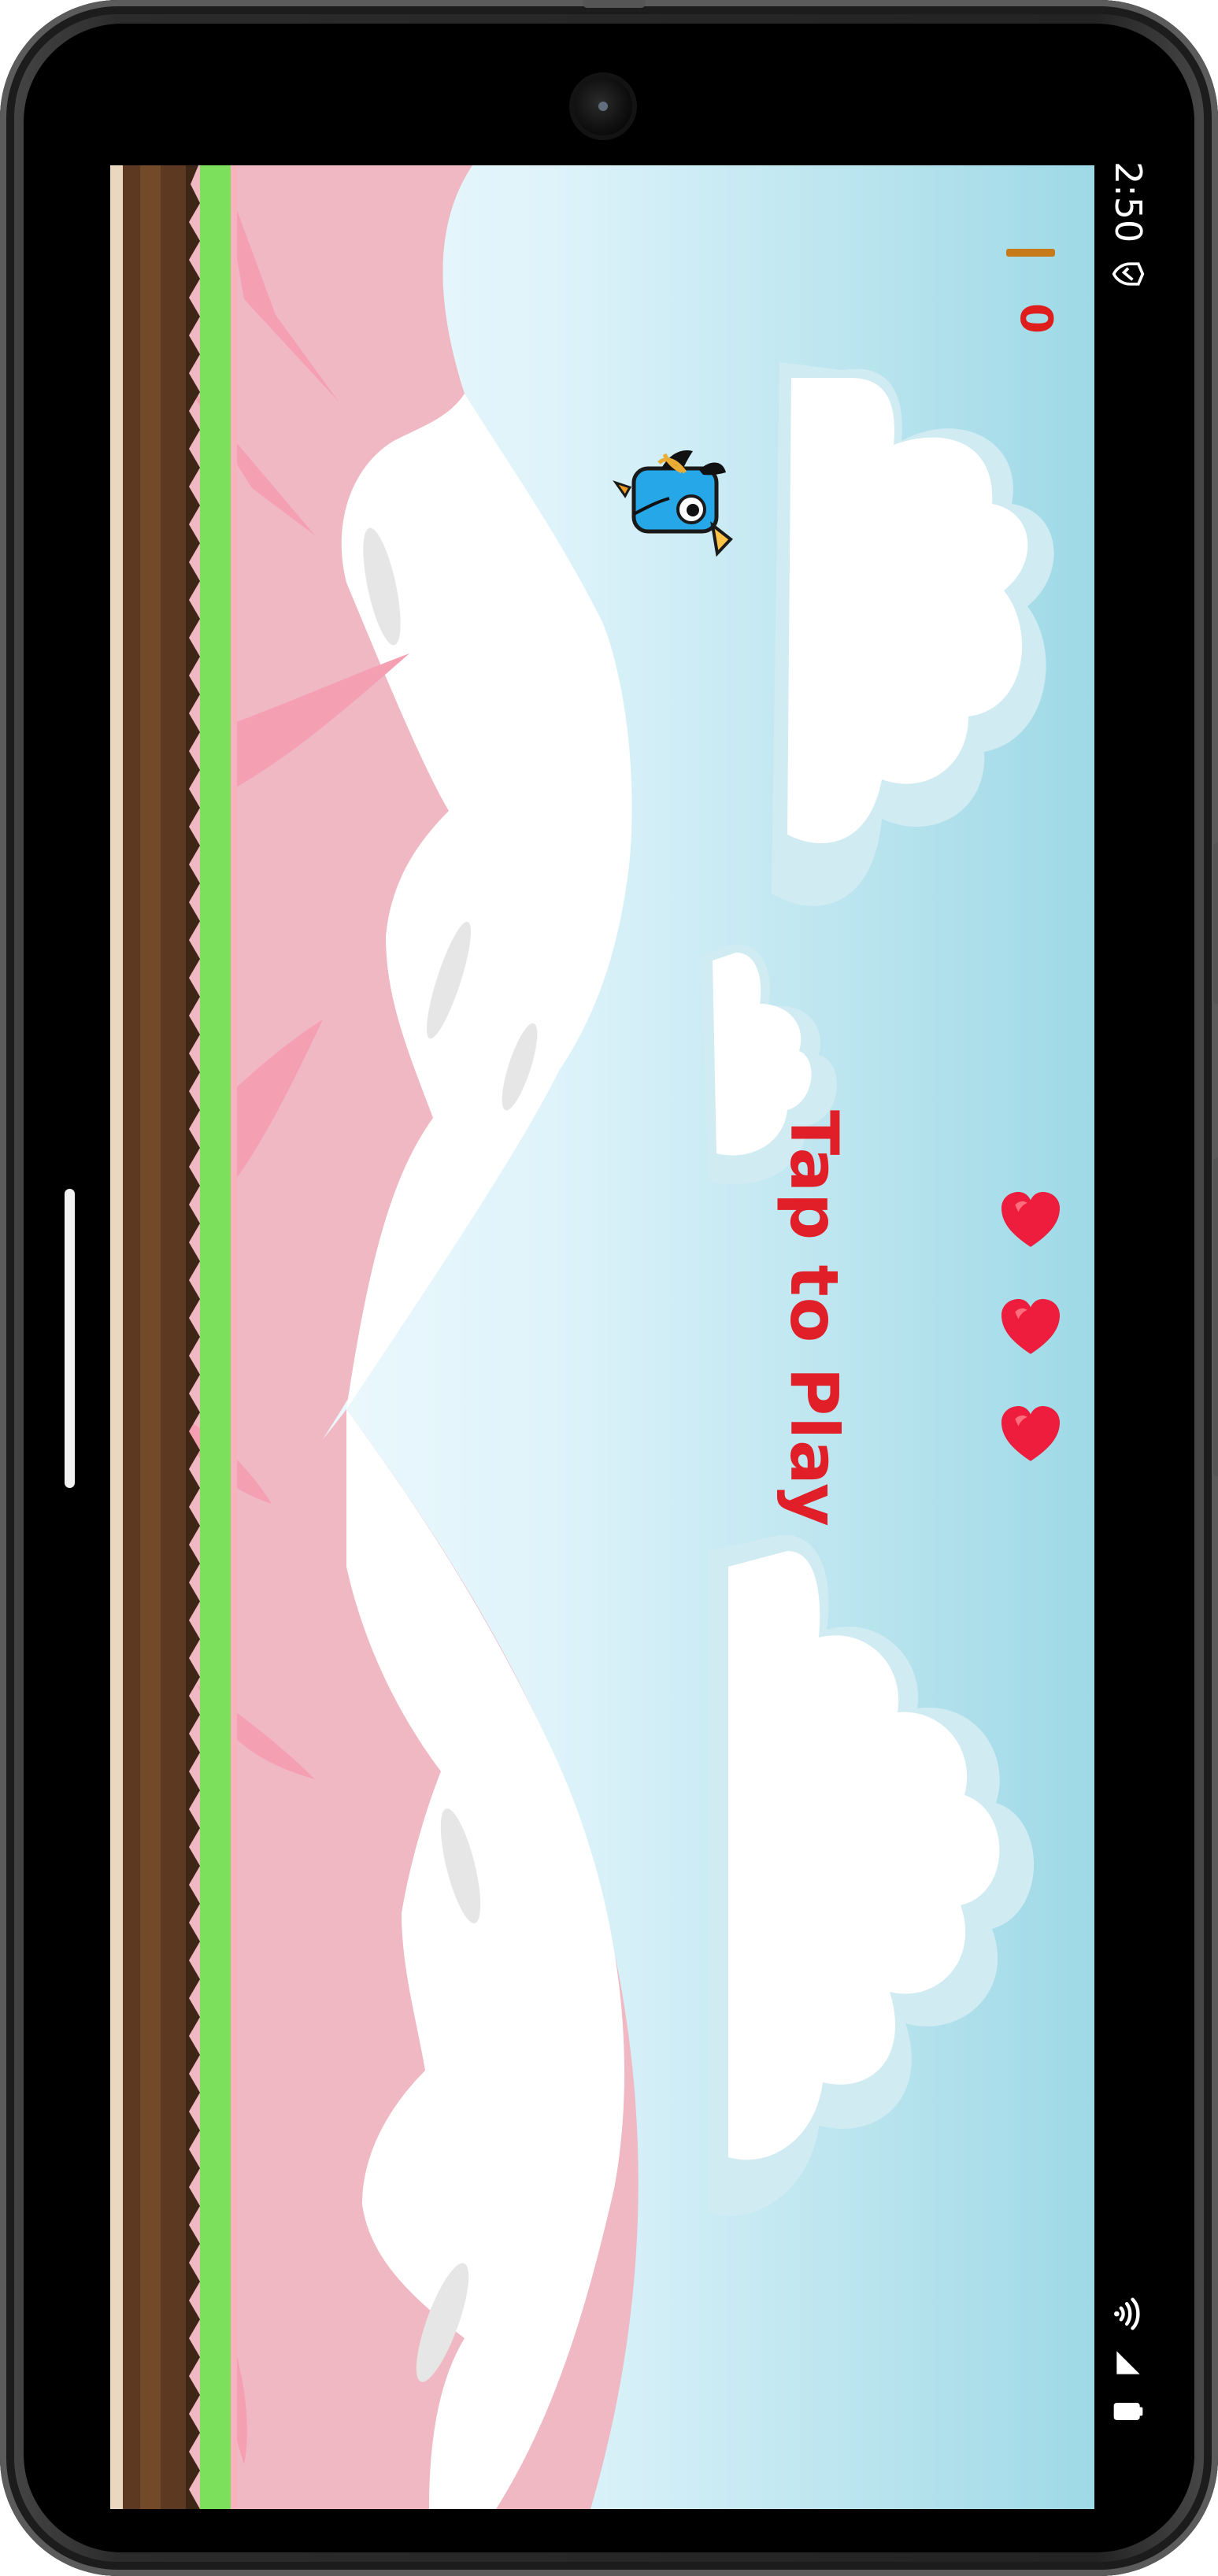 The width and height of the screenshot is (1218, 2576). What do you see at coordinates (1128, 274) in the screenshot?
I see `shield-icon` at bounding box center [1128, 274].